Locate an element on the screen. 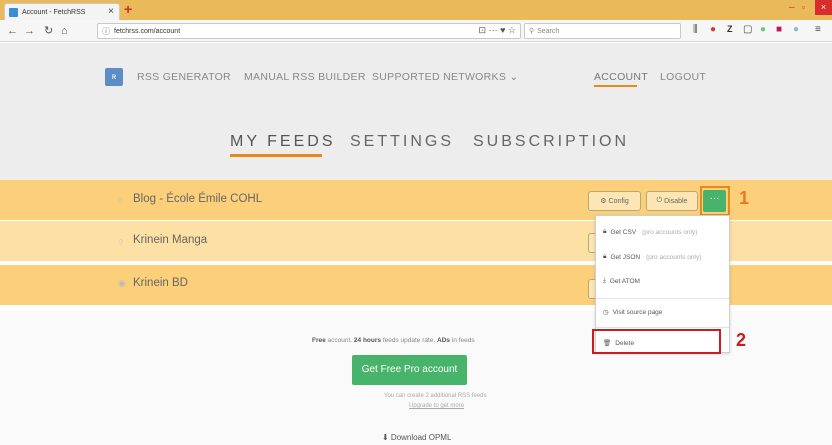 Image resolution: width=832 pixels, height=445 pixels. close-tab-icon: × is located at coordinates (111, 11).